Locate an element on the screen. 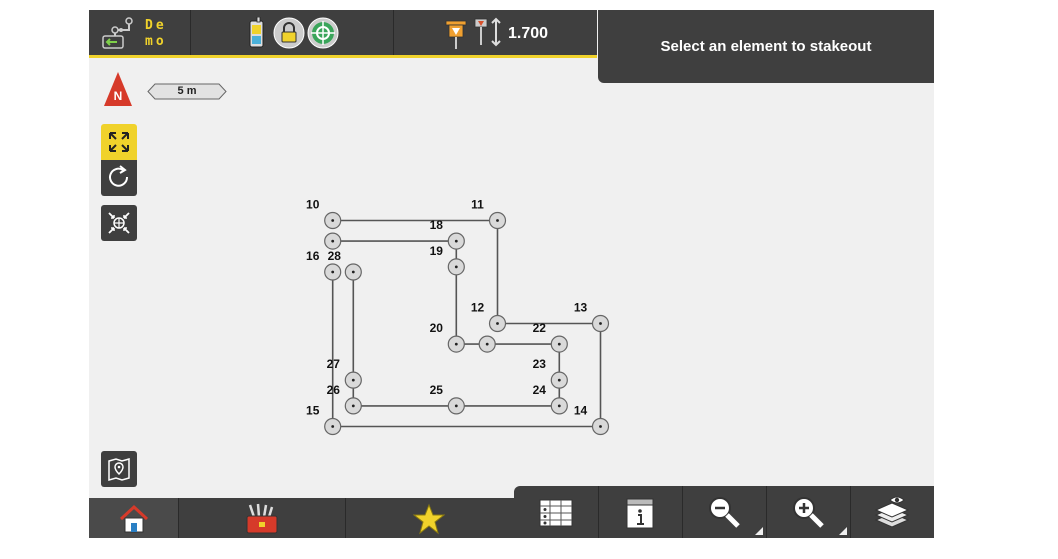  map-toolbar is located at coordinates (724, 512).